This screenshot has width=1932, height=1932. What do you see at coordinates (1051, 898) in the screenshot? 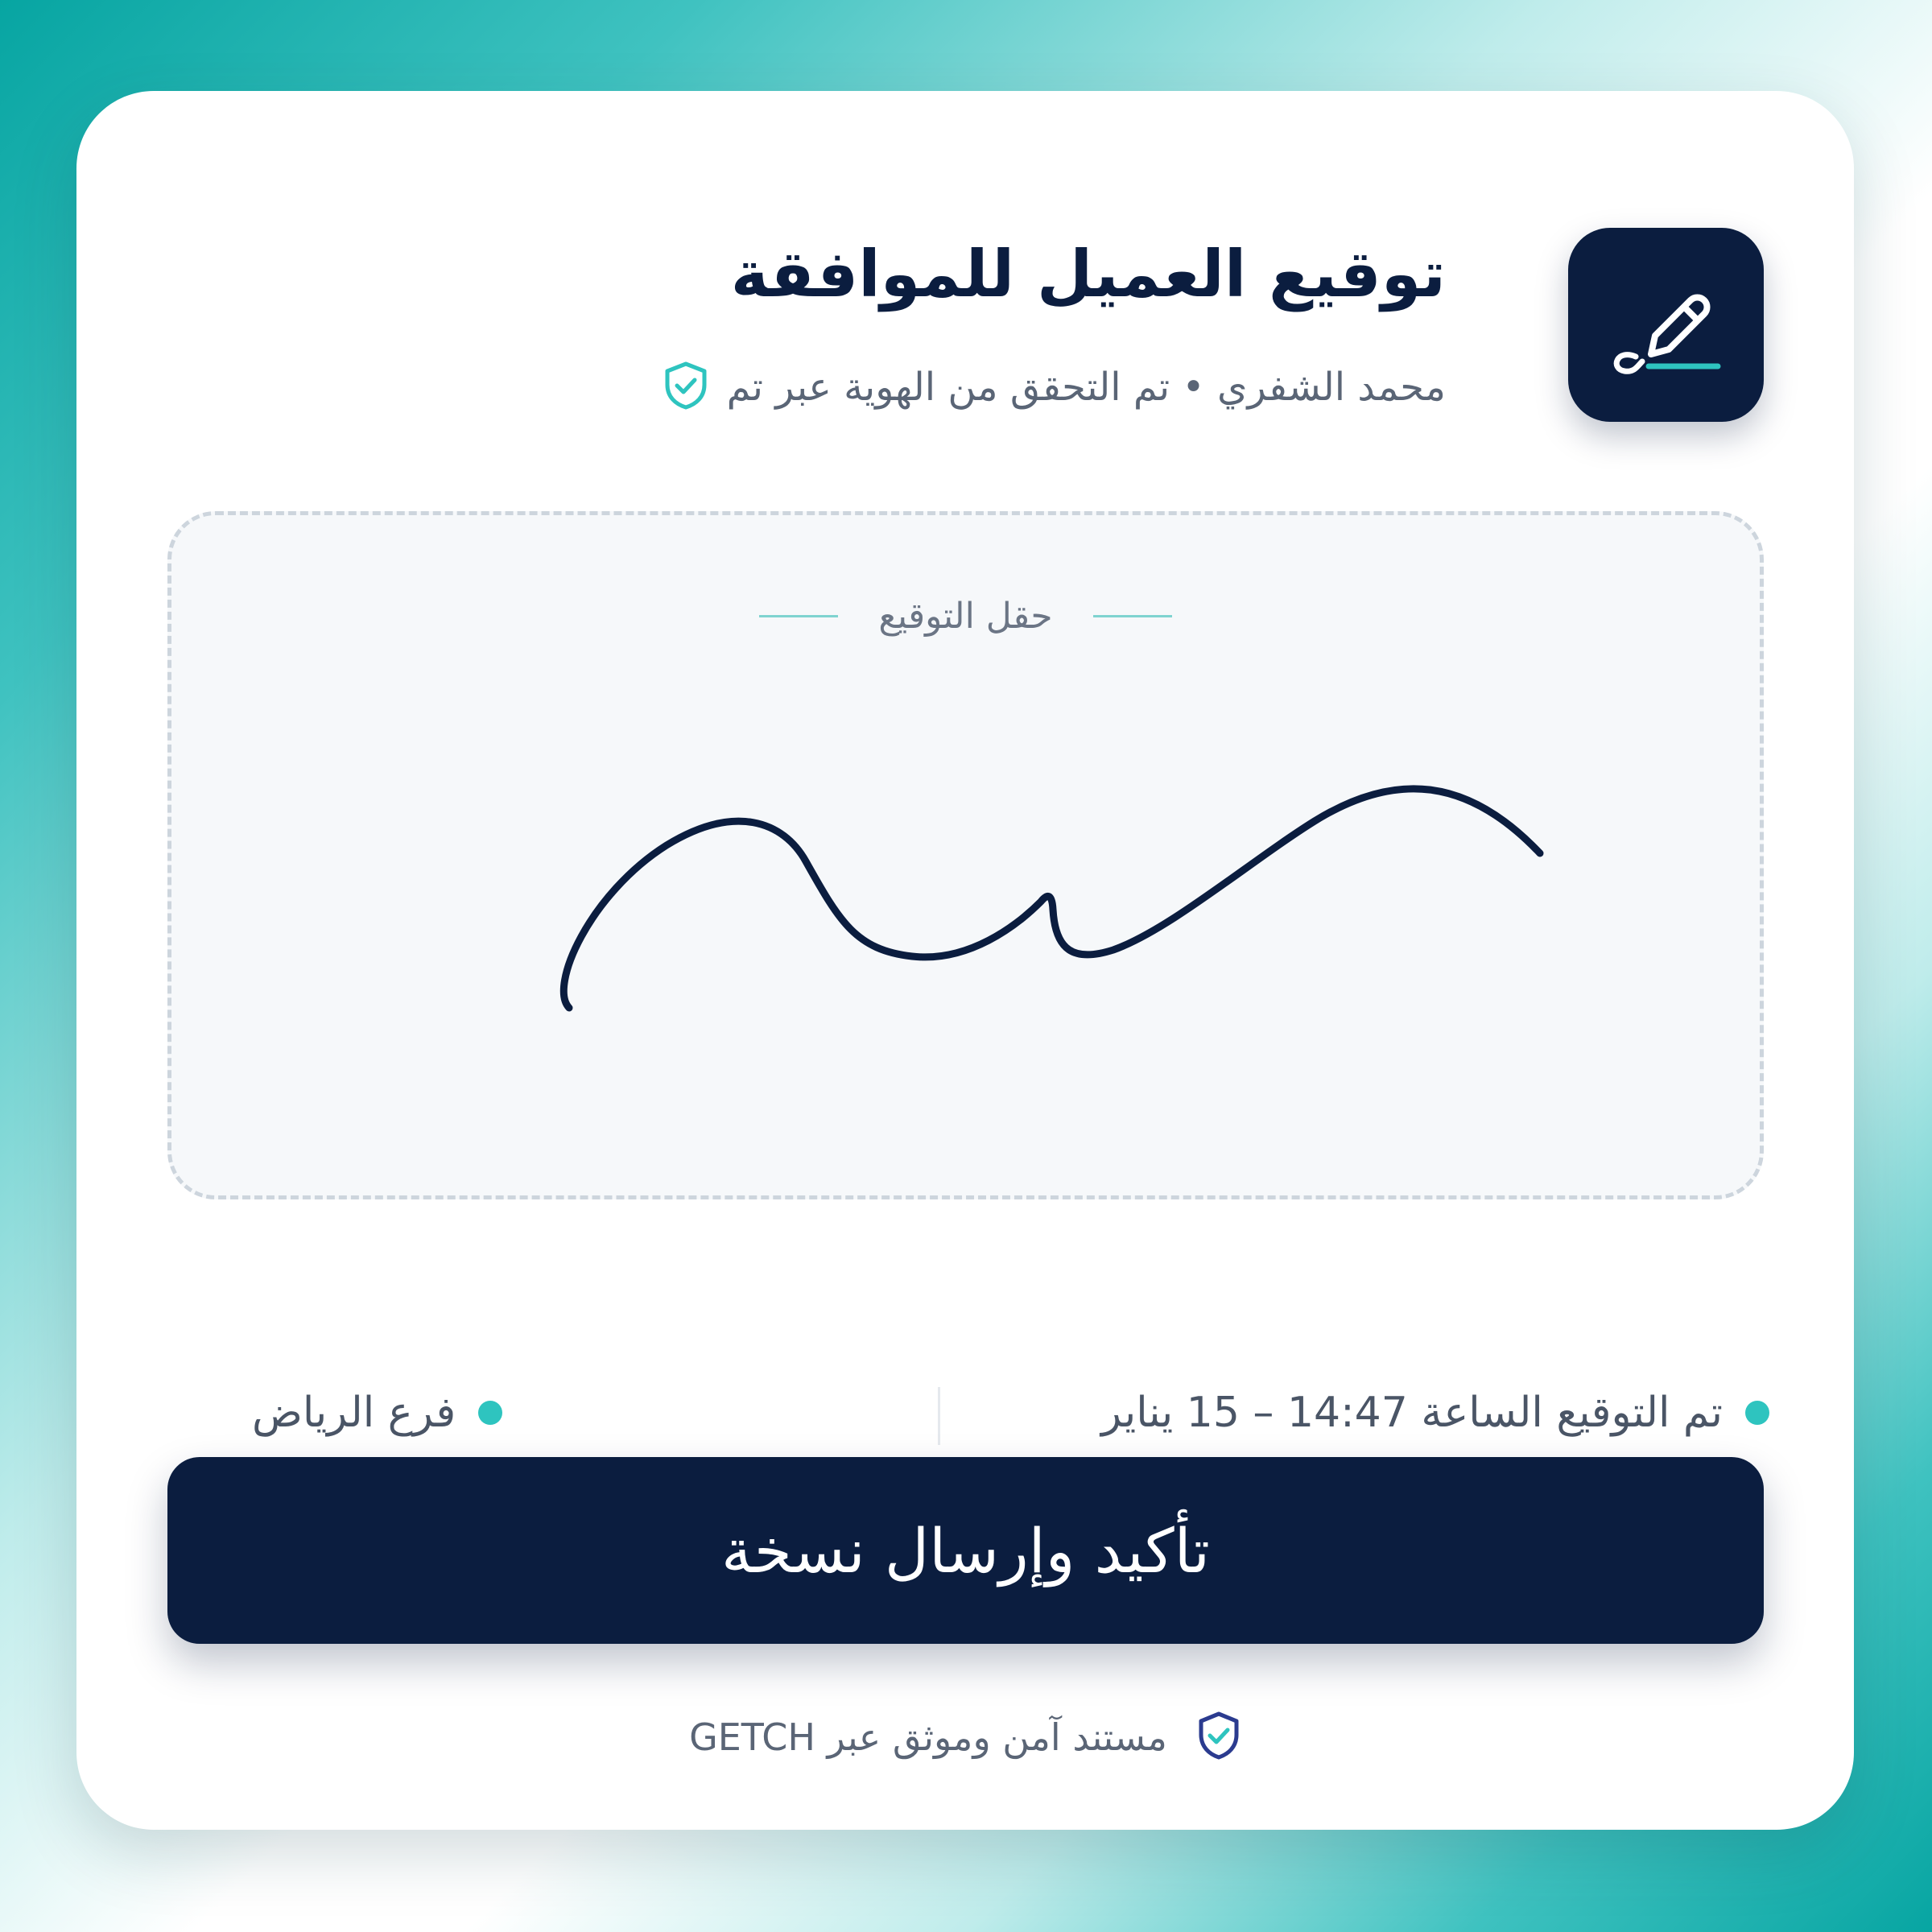
I see `signature-stroke` at bounding box center [1051, 898].